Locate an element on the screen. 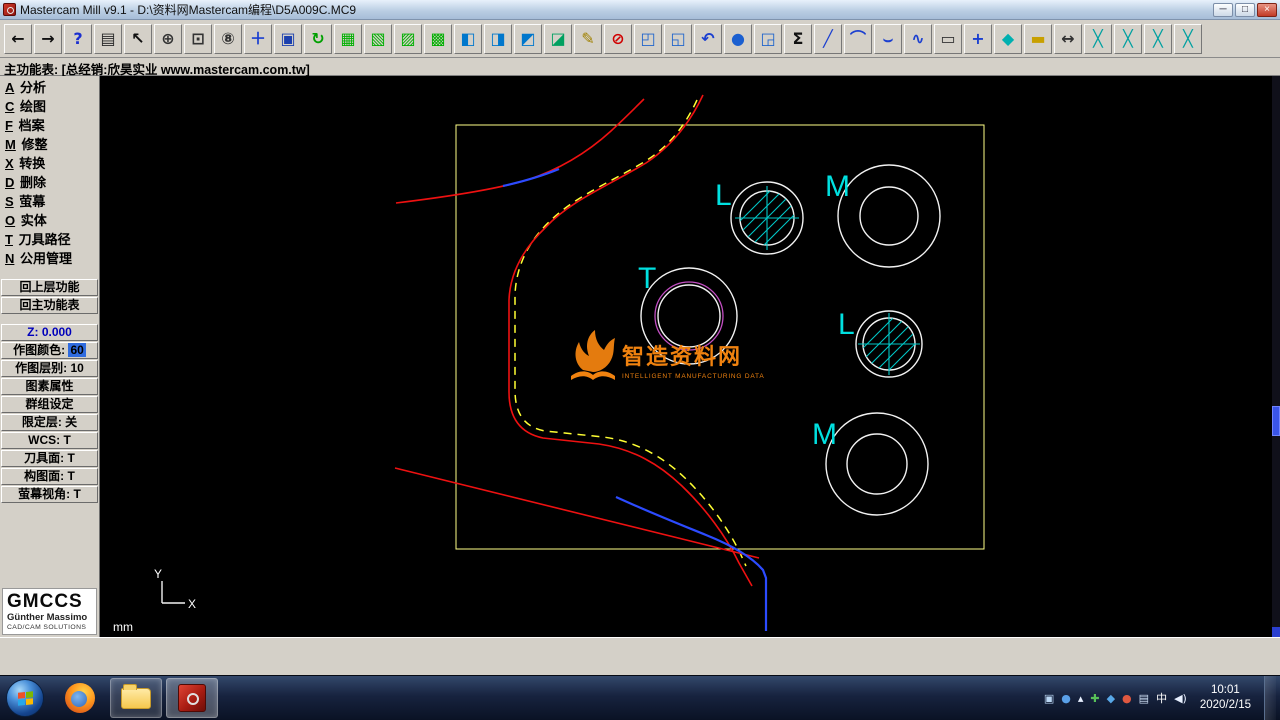 This screenshot has height=720, width=1280. create-line-icon: ╱ is located at coordinates (828, 38).